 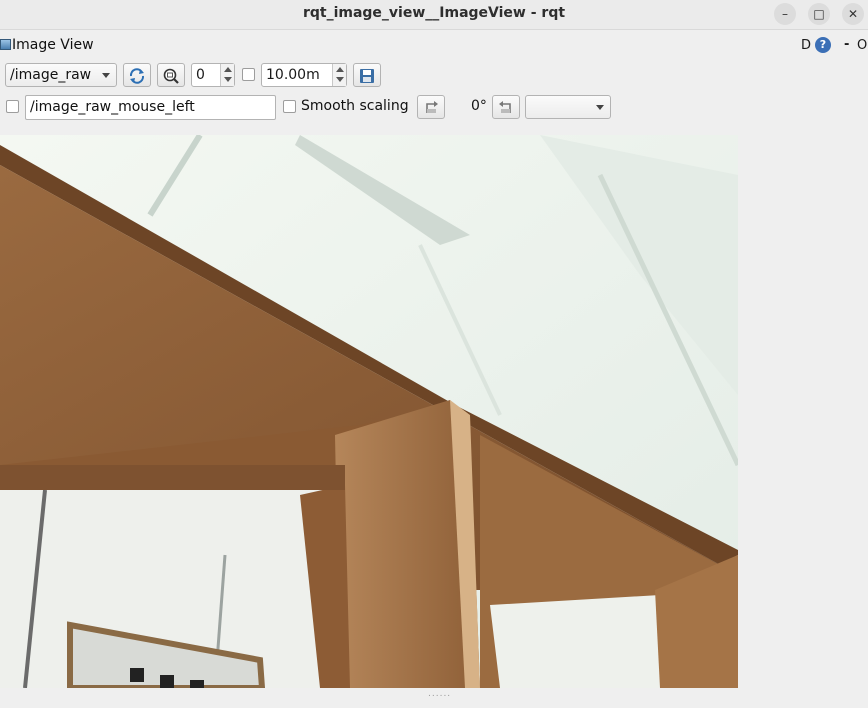 I want to click on zoom-spinbox-arrows, so click(x=227, y=75).